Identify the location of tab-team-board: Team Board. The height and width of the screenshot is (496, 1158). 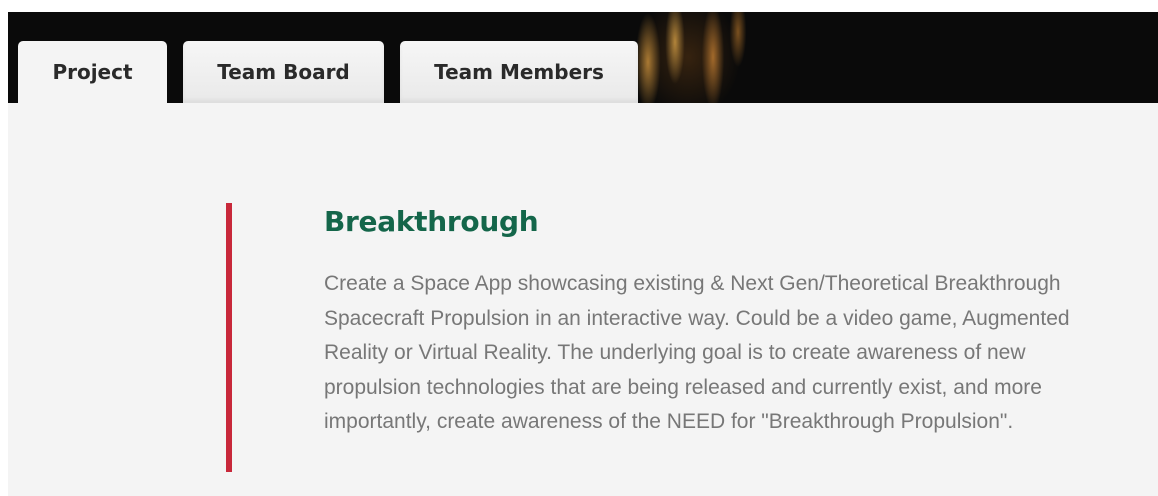
(283, 72).